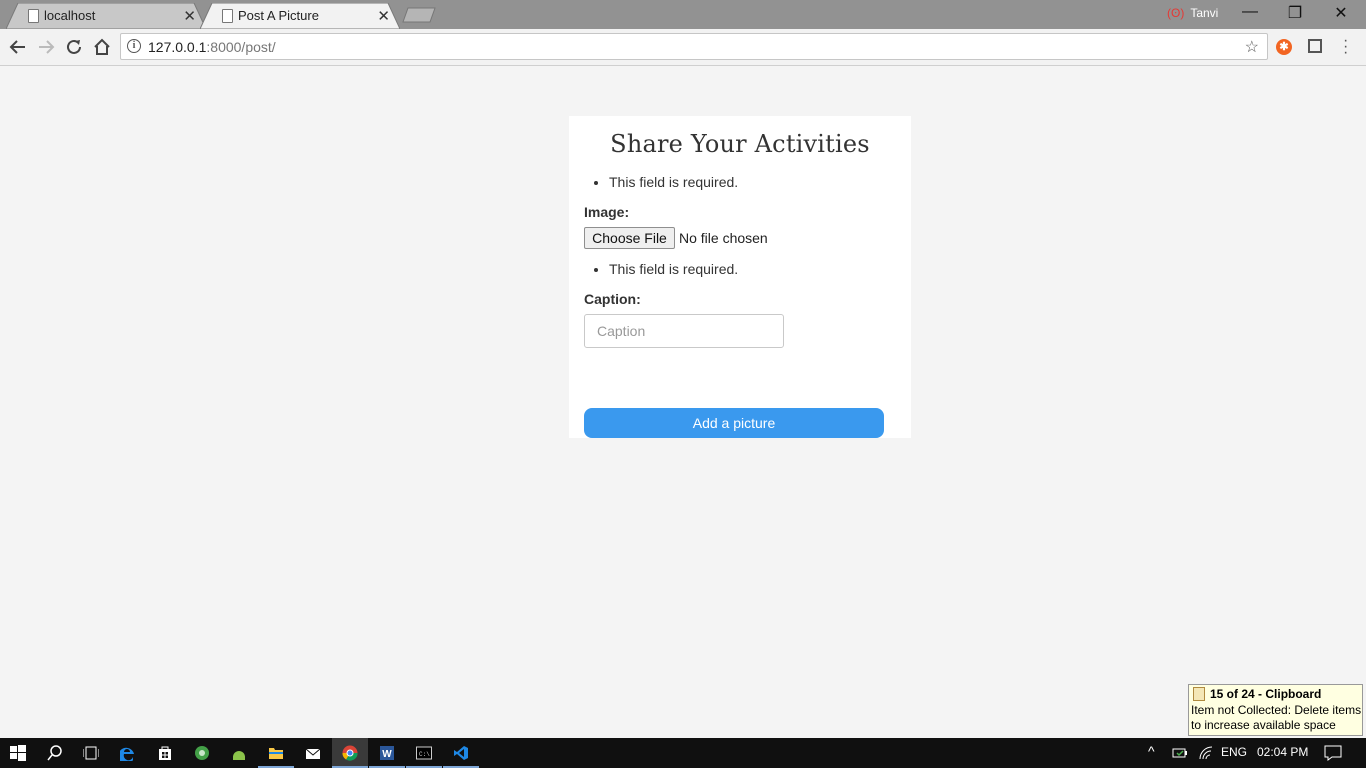 This screenshot has width=1366, height=768. I want to click on battery-icon, so click(1180, 753).